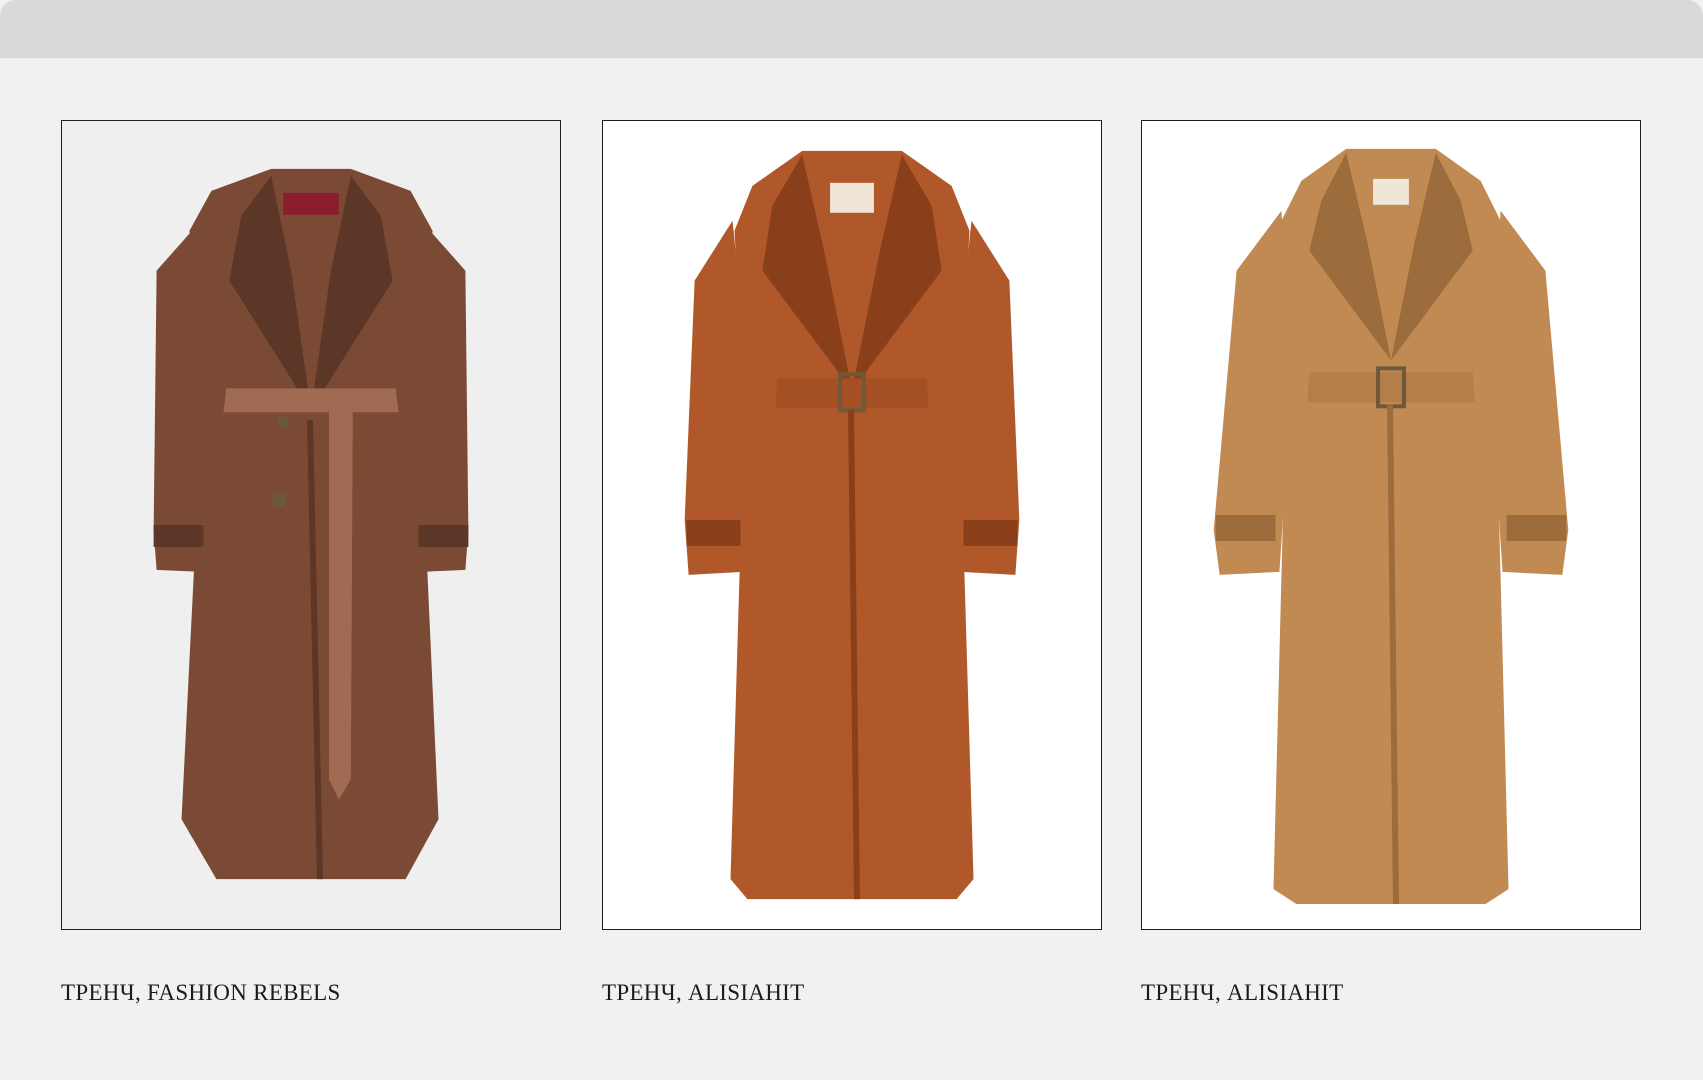  What do you see at coordinates (1242, 993) in the screenshot?
I see `product-caption-3: ТРЕНЧ, ALISIAHIT` at bounding box center [1242, 993].